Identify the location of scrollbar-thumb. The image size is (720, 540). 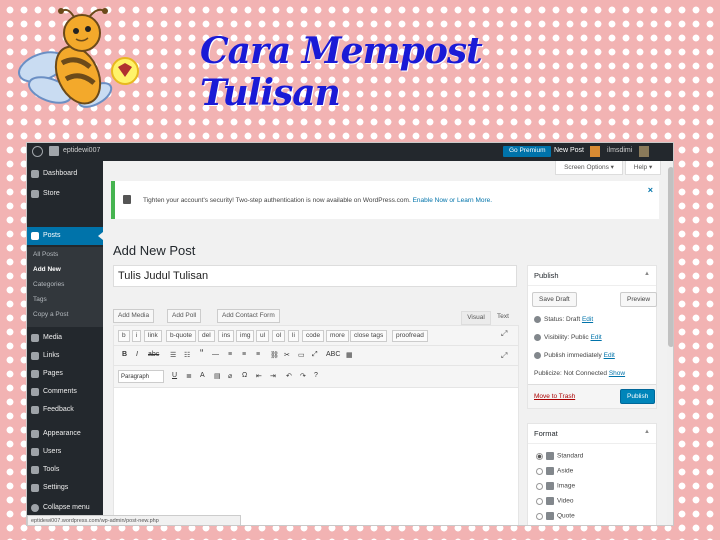
(670, 257).